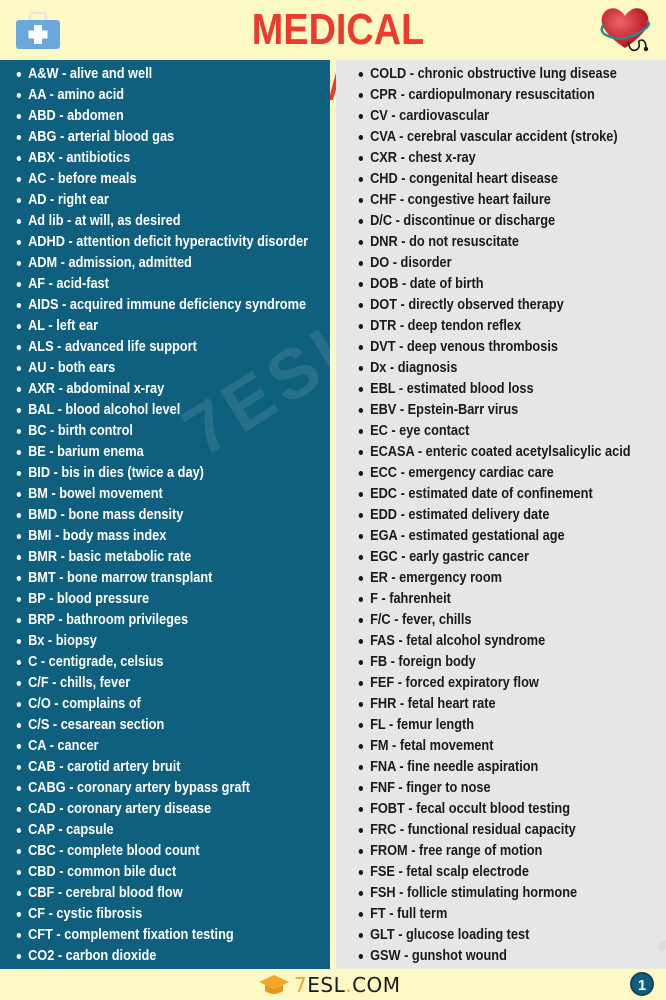  Describe the element at coordinates (161, 158) in the screenshot. I see `list-item: ABX - antibiotics` at that location.